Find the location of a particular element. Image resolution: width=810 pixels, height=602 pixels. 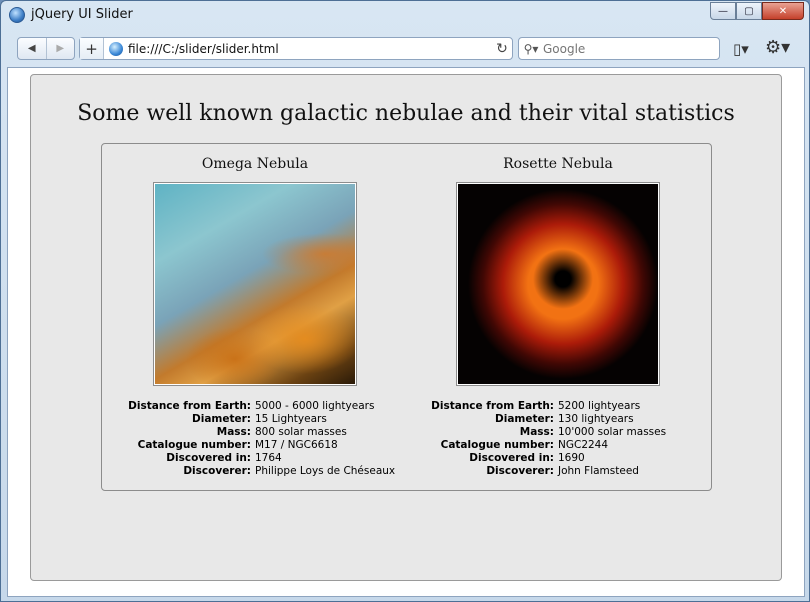

url-text: file:///C:/slider/slider.html is located at coordinates (310, 49).